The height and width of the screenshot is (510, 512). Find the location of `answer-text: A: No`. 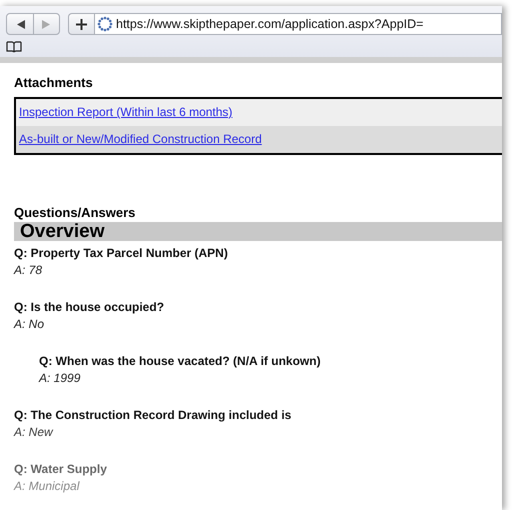

answer-text: A: No is located at coordinates (30, 324).